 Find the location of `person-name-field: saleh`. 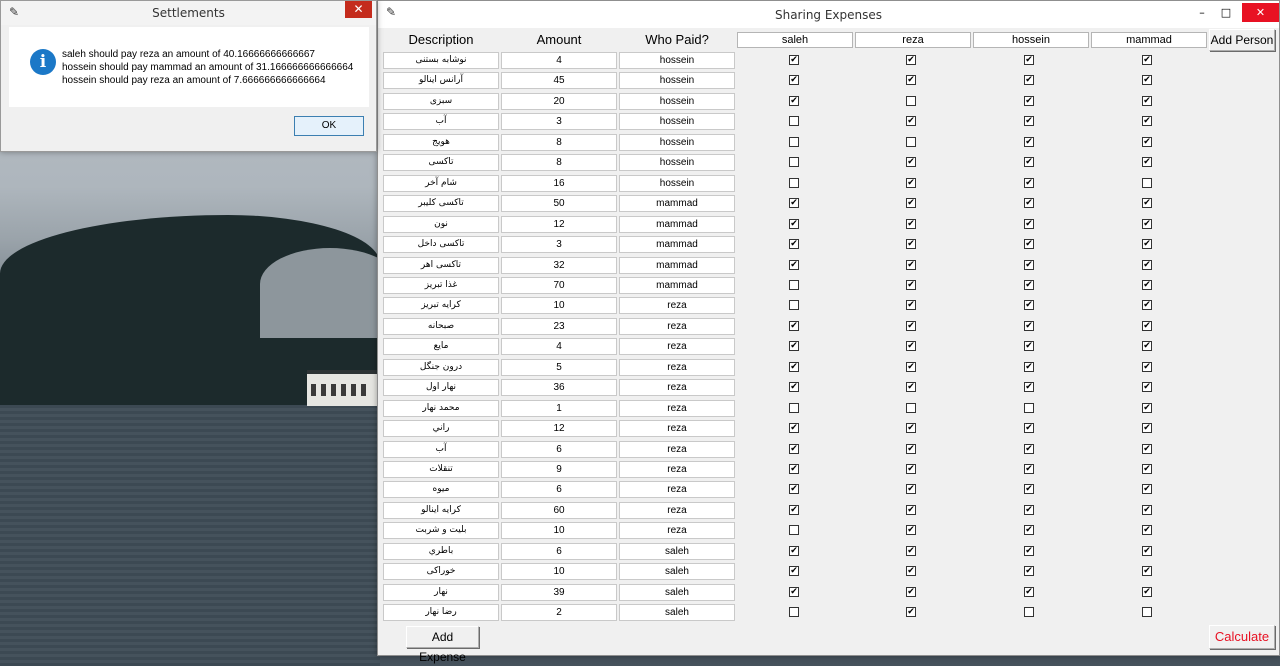

person-name-field: saleh is located at coordinates (795, 40).